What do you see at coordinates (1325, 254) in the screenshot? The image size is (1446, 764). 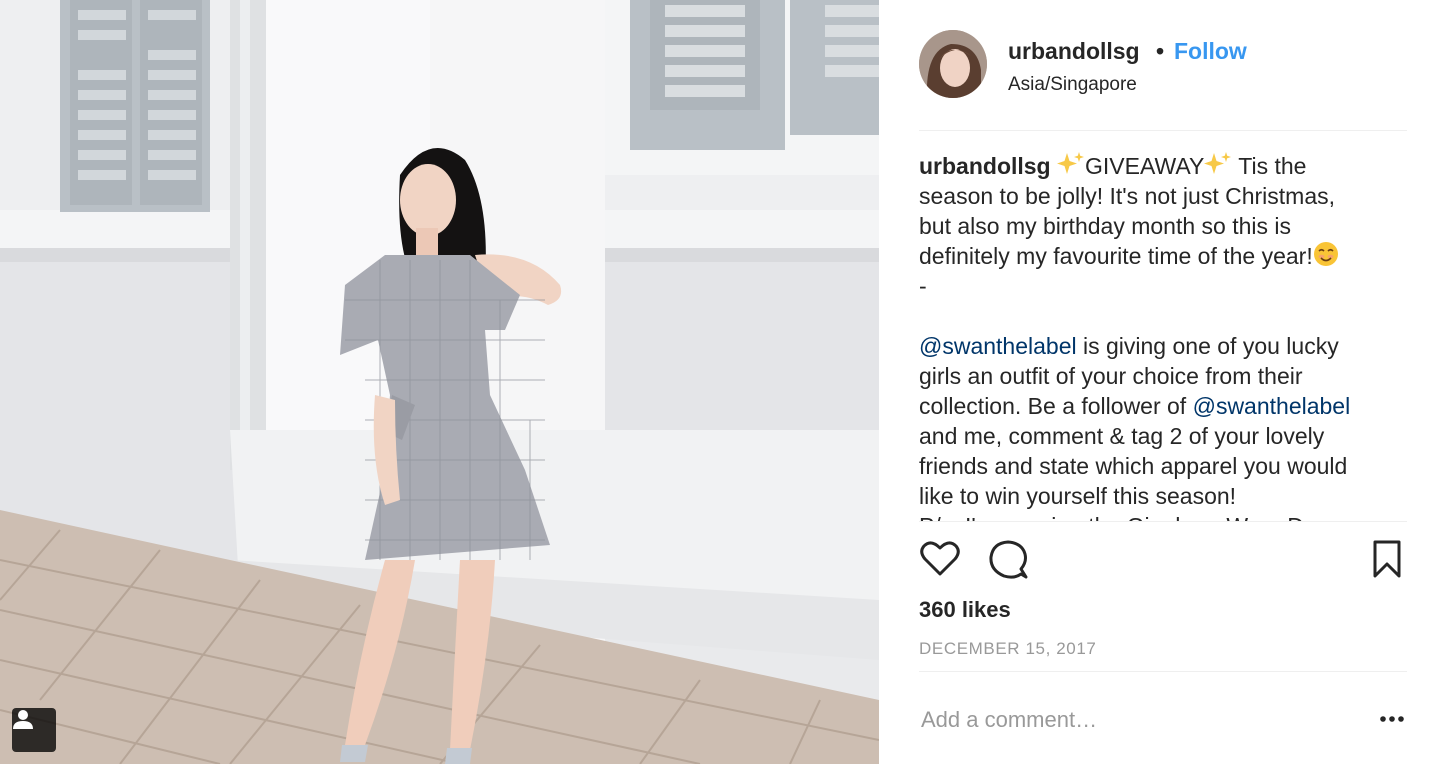 I see `smiling-face-icon` at bounding box center [1325, 254].